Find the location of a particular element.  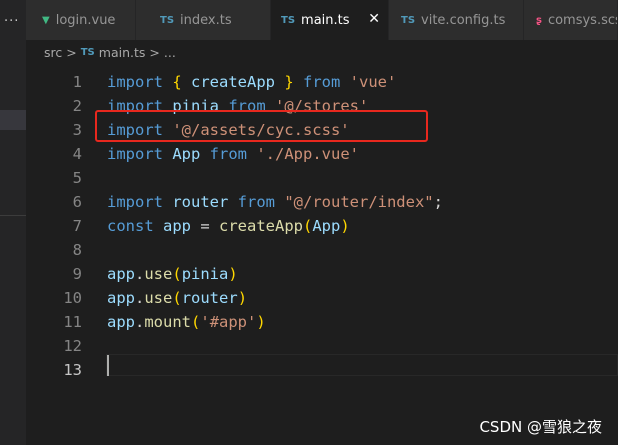

line-number: 2 is located at coordinates (77, 106).